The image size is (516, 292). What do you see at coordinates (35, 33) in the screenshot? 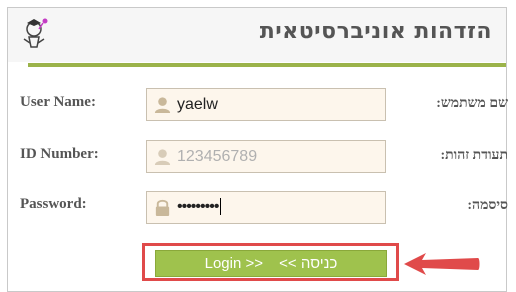
I see `university-logo-icon` at bounding box center [35, 33].